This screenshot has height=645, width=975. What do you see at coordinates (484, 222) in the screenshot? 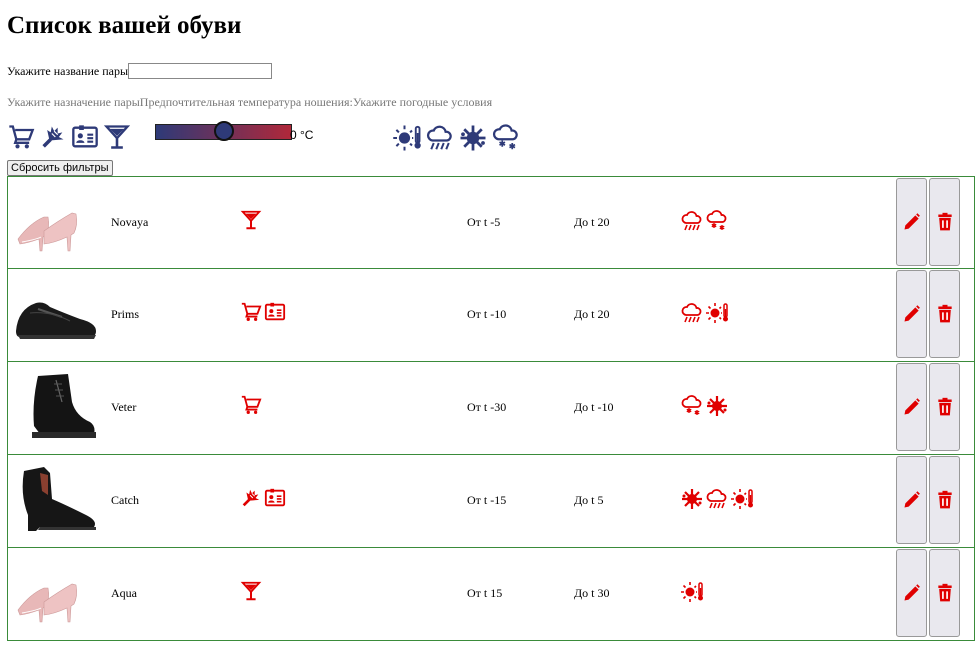
I see `temp-from: От t -5` at bounding box center [484, 222].